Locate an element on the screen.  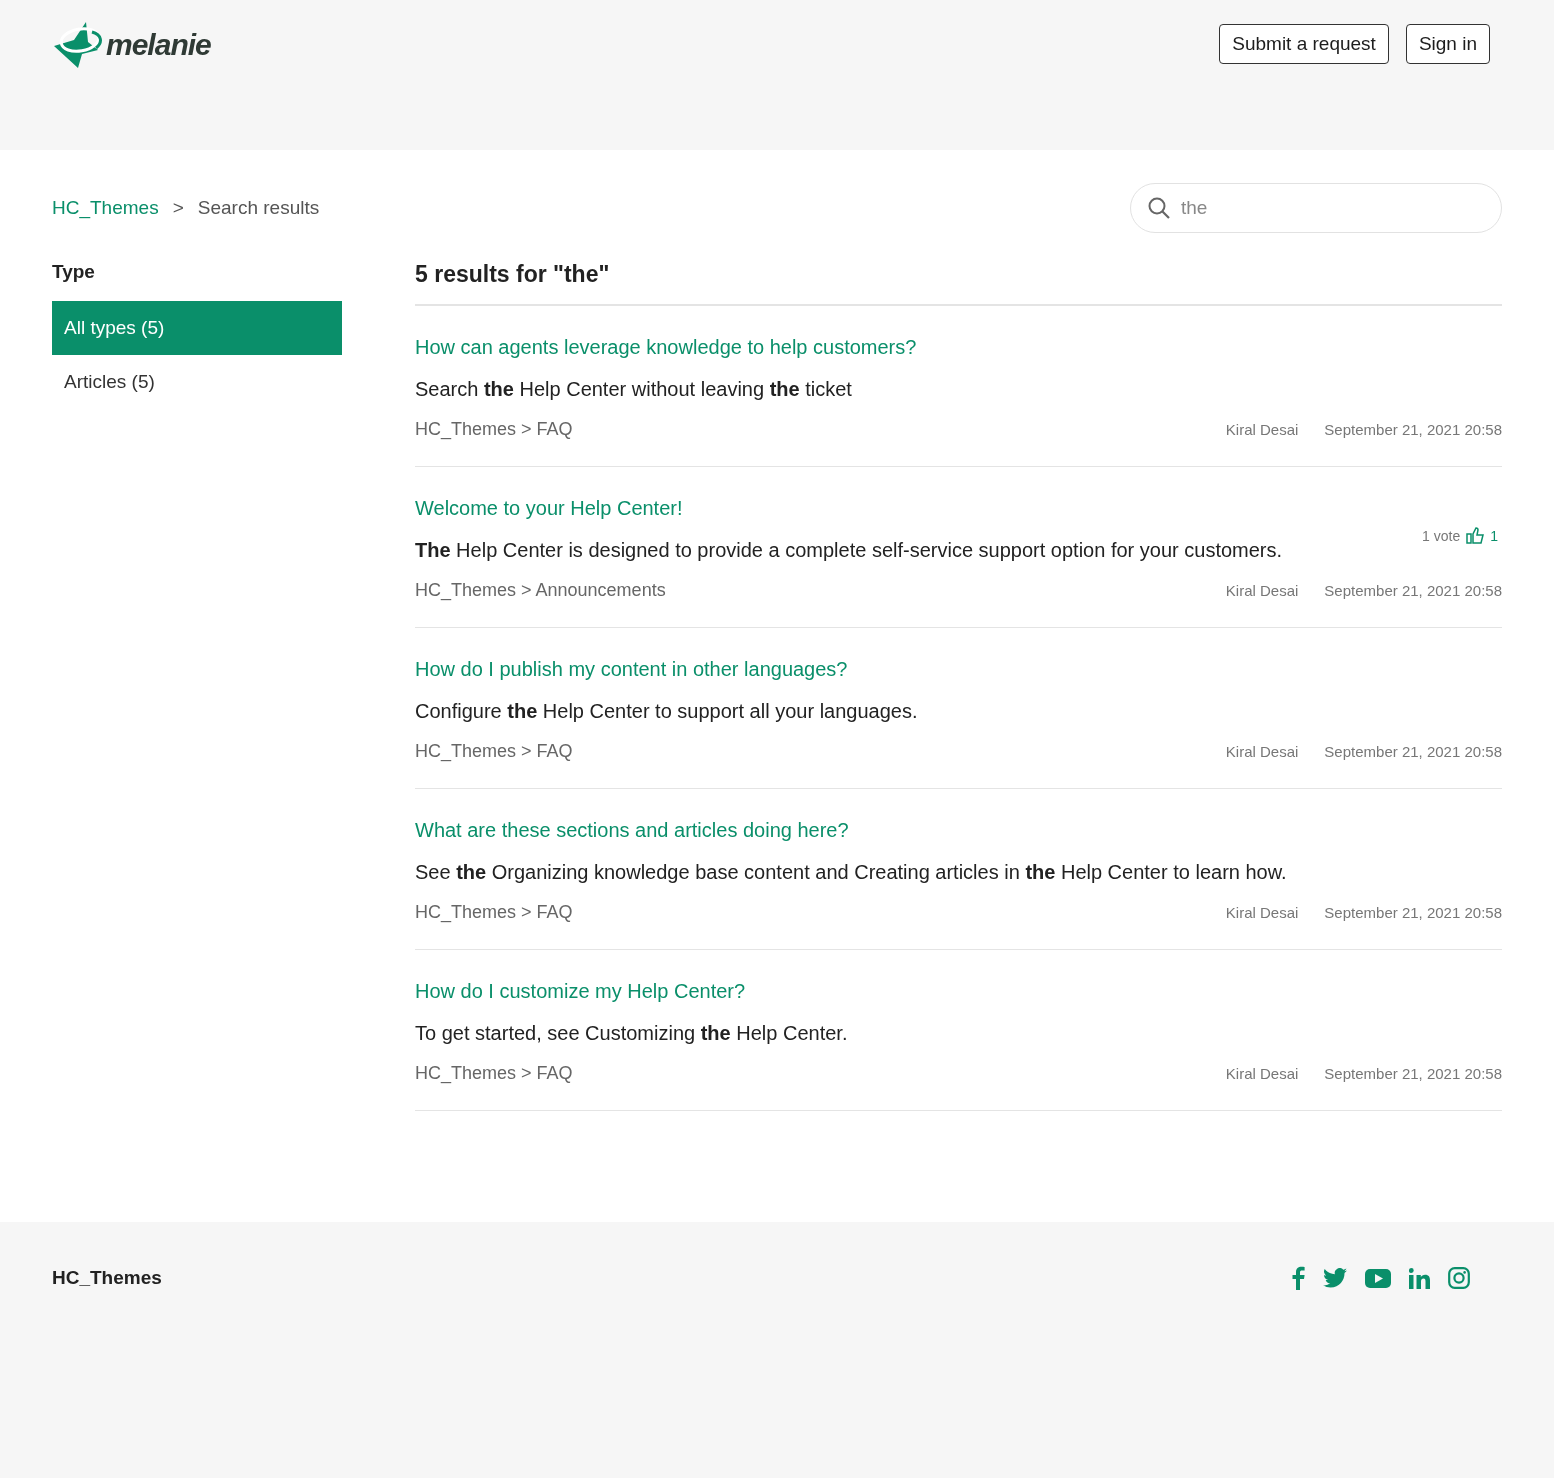
thumbs-up-icon is located at coordinates (1475, 535).